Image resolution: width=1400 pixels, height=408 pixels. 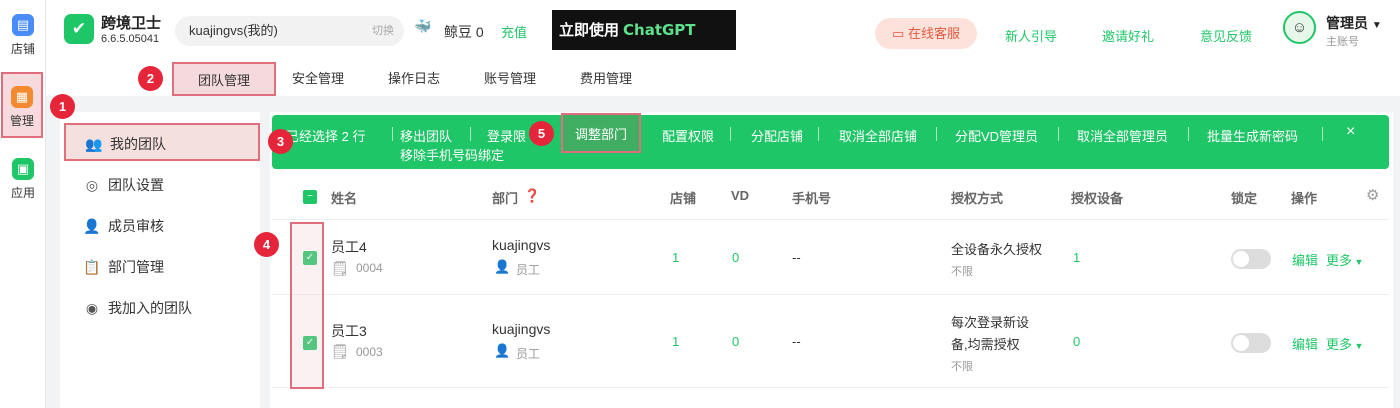 What do you see at coordinates (1226, 35) in the screenshot?
I see `feedback-link: 意见反馈` at bounding box center [1226, 35].